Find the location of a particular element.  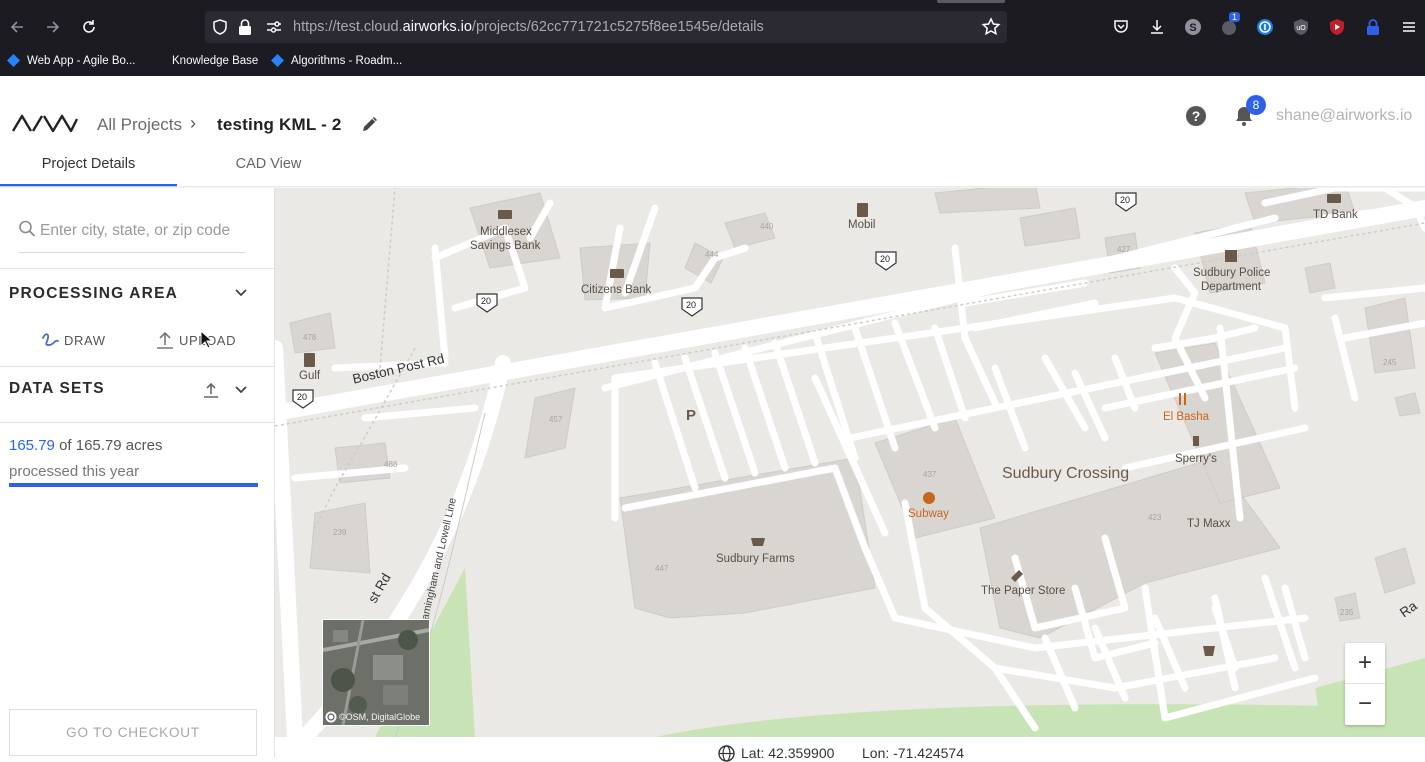

coordinates-bar: Lat: 42.359900 Lon: -71.424574 is located at coordinates (850, 749).